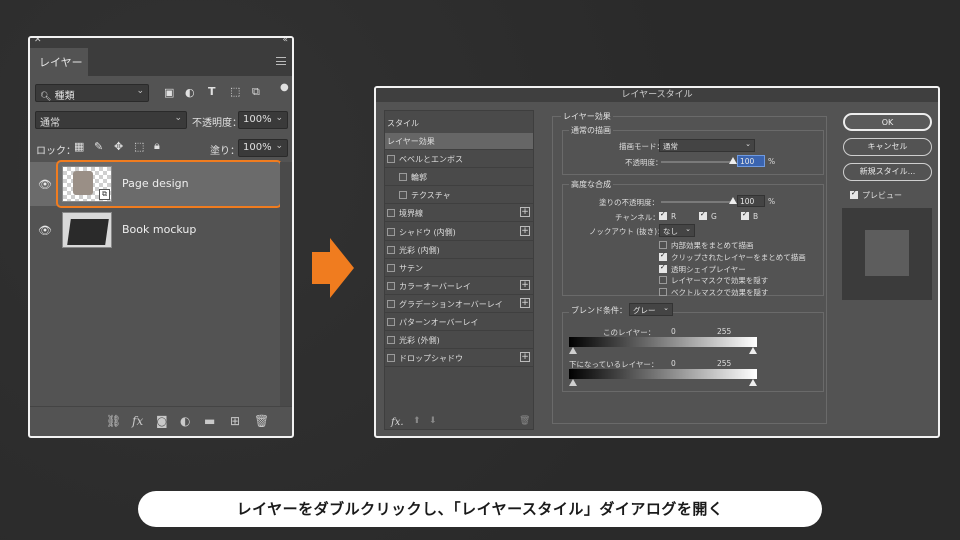 This screenshot has height=540, width=960. What do you see at coordinates (284, 87) in the screenshot?
I see `filter-toggle-icon: ●` at bounding box center [284, 87].